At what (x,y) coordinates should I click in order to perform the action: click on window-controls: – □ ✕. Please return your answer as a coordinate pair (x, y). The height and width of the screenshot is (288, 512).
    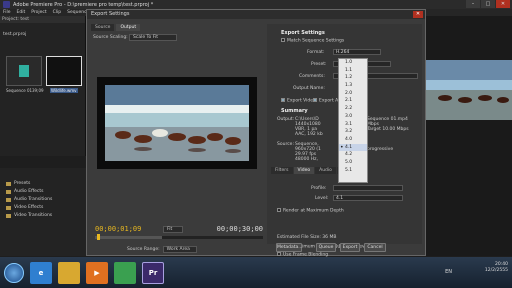
    Looking at the image, I should click on (488, 4).